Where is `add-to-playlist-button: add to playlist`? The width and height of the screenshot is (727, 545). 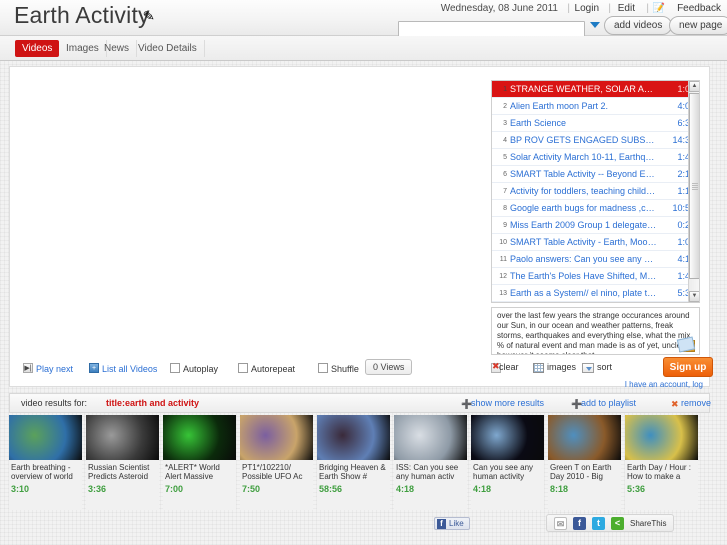 add-to-playlist-button: add to playlist is located at coordinates (608, 403).